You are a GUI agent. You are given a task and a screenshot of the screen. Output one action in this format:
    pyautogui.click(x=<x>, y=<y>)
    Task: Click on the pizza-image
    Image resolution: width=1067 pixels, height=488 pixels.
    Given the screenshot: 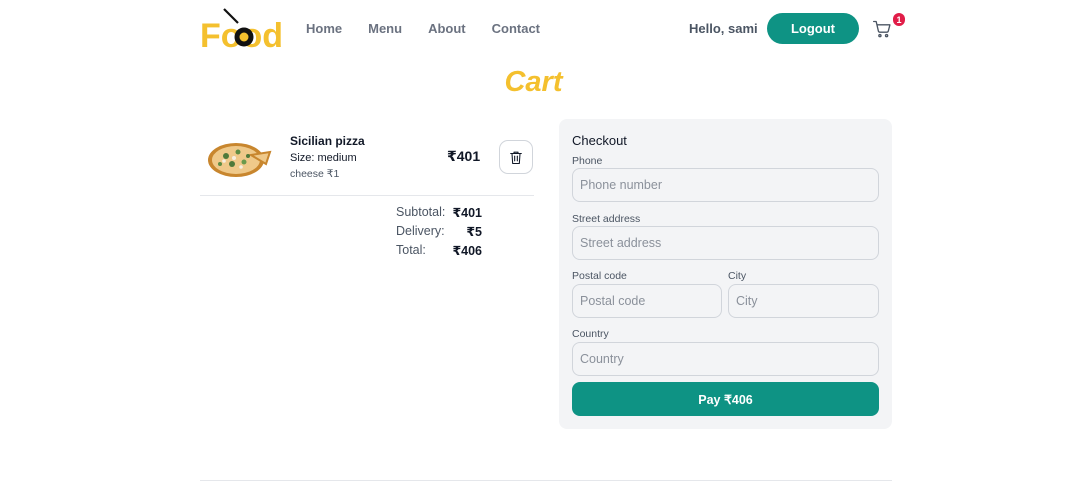 What is the action you would take?
    pyautogui.click(x=240, y=160)
    